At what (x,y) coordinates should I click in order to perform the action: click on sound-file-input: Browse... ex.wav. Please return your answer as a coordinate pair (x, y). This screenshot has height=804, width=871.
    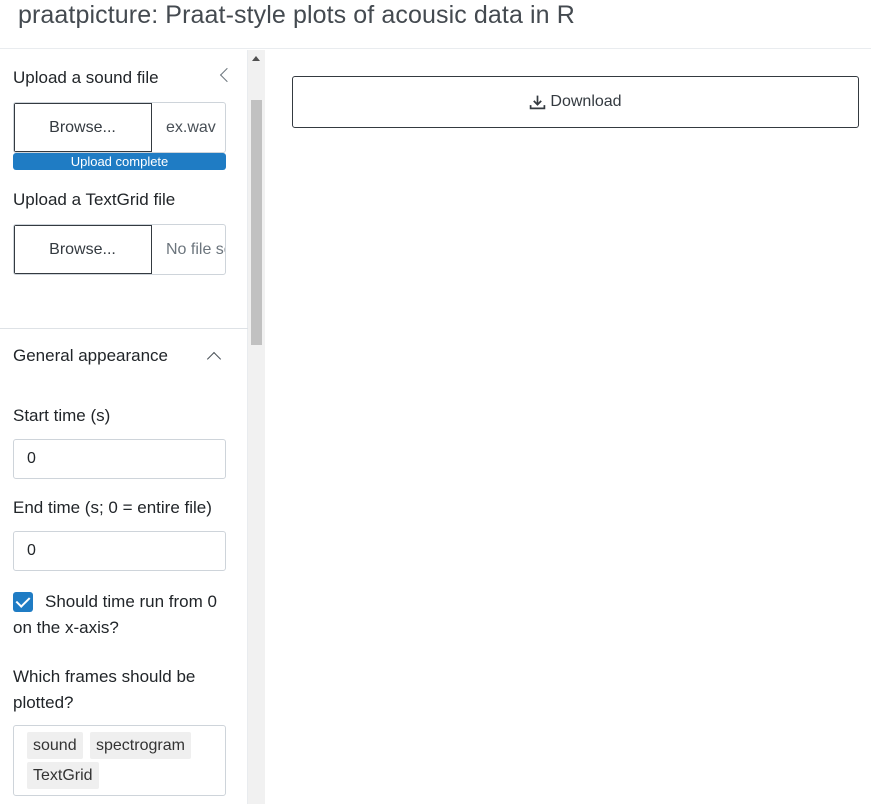
    Looking at the image, I should click on (119, 127).